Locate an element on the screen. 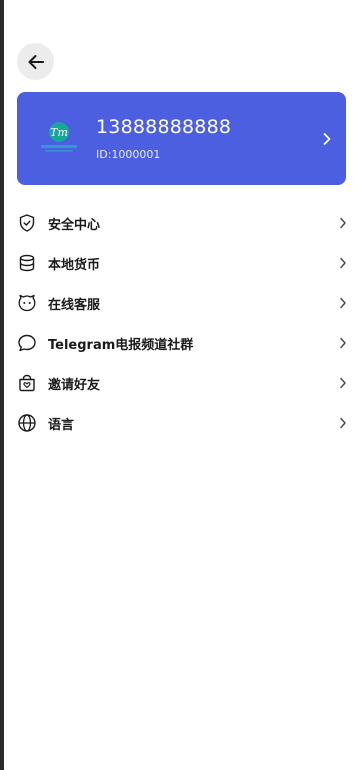 The width and height of the screenshot is (359, 770). menu-item-security-center: 安全中心 is located at coordinates (181, 223).